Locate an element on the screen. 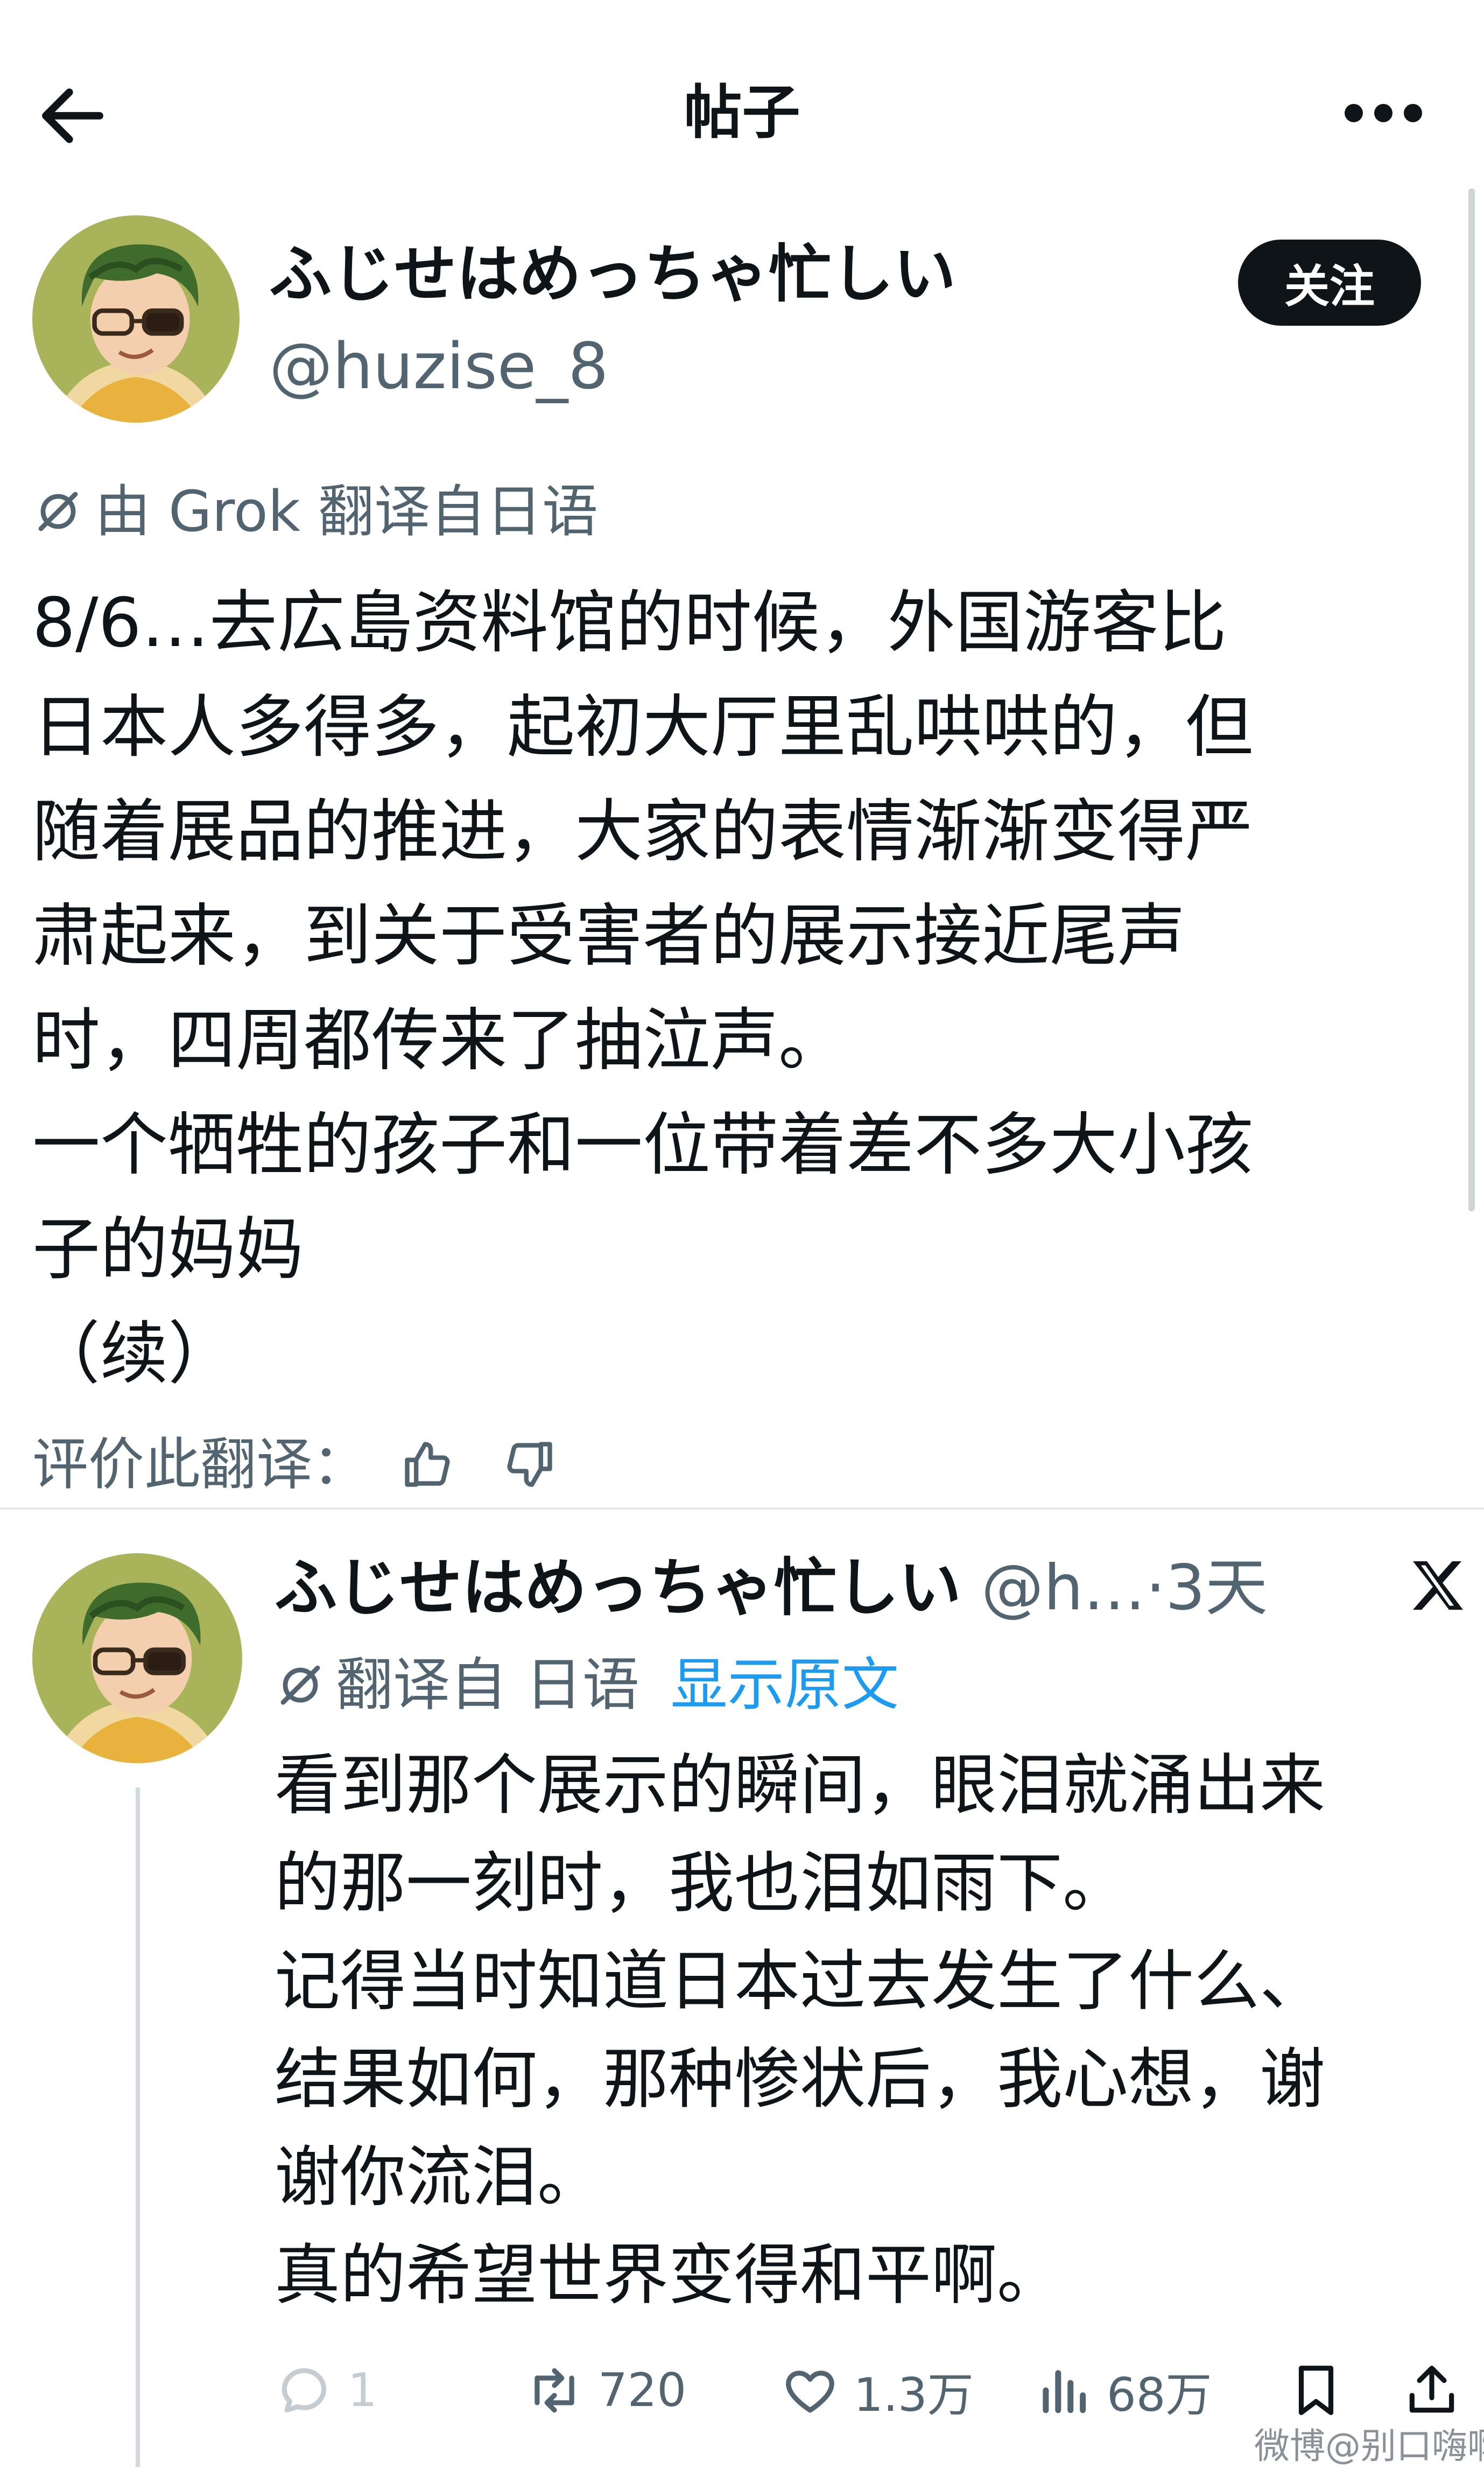  views-button: 68万 is located at coordinates (1122, 2390).